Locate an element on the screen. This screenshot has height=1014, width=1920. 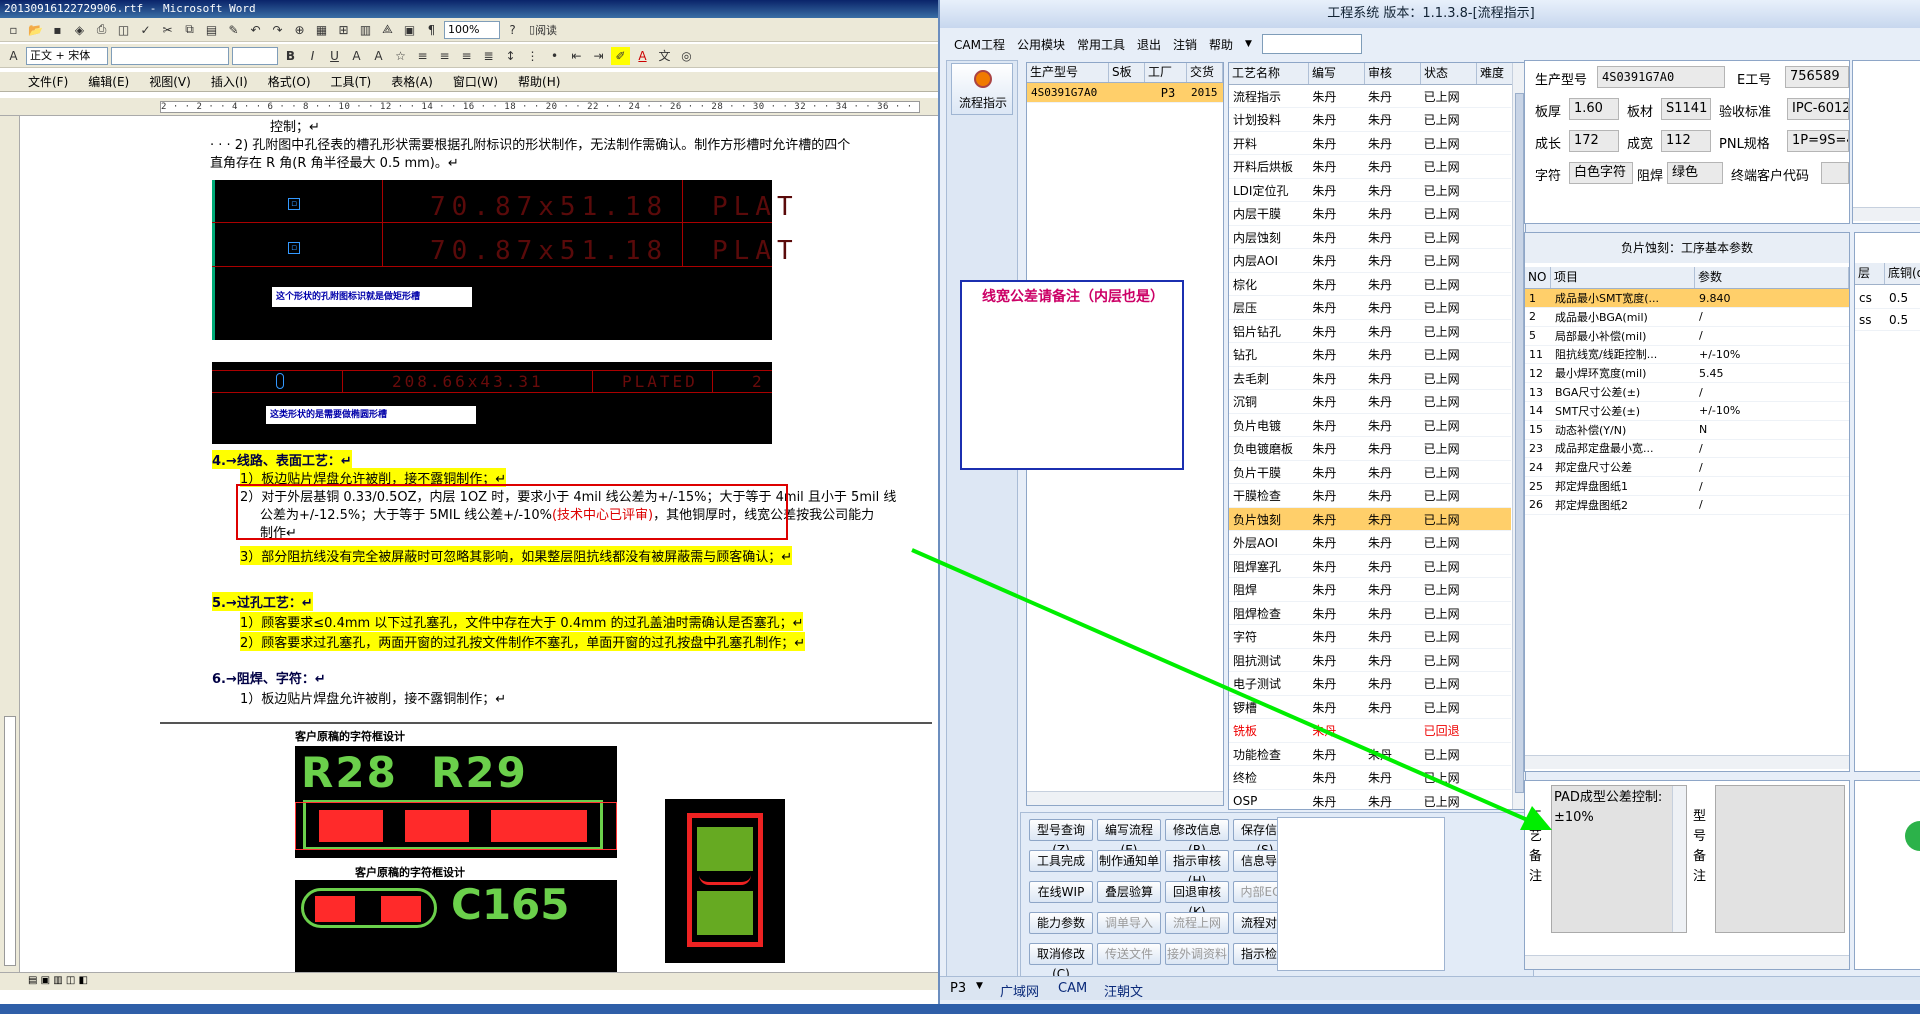
taskbar is located at coordinates (960, 1009).